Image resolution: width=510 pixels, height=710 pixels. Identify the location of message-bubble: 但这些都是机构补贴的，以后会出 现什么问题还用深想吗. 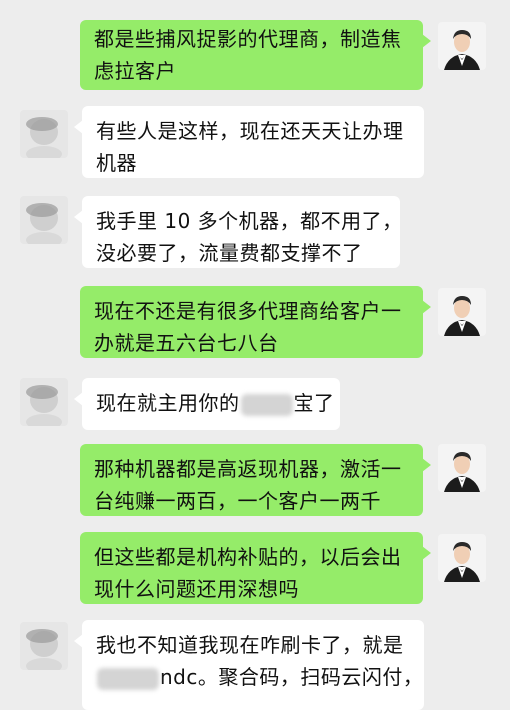
(255, 568).